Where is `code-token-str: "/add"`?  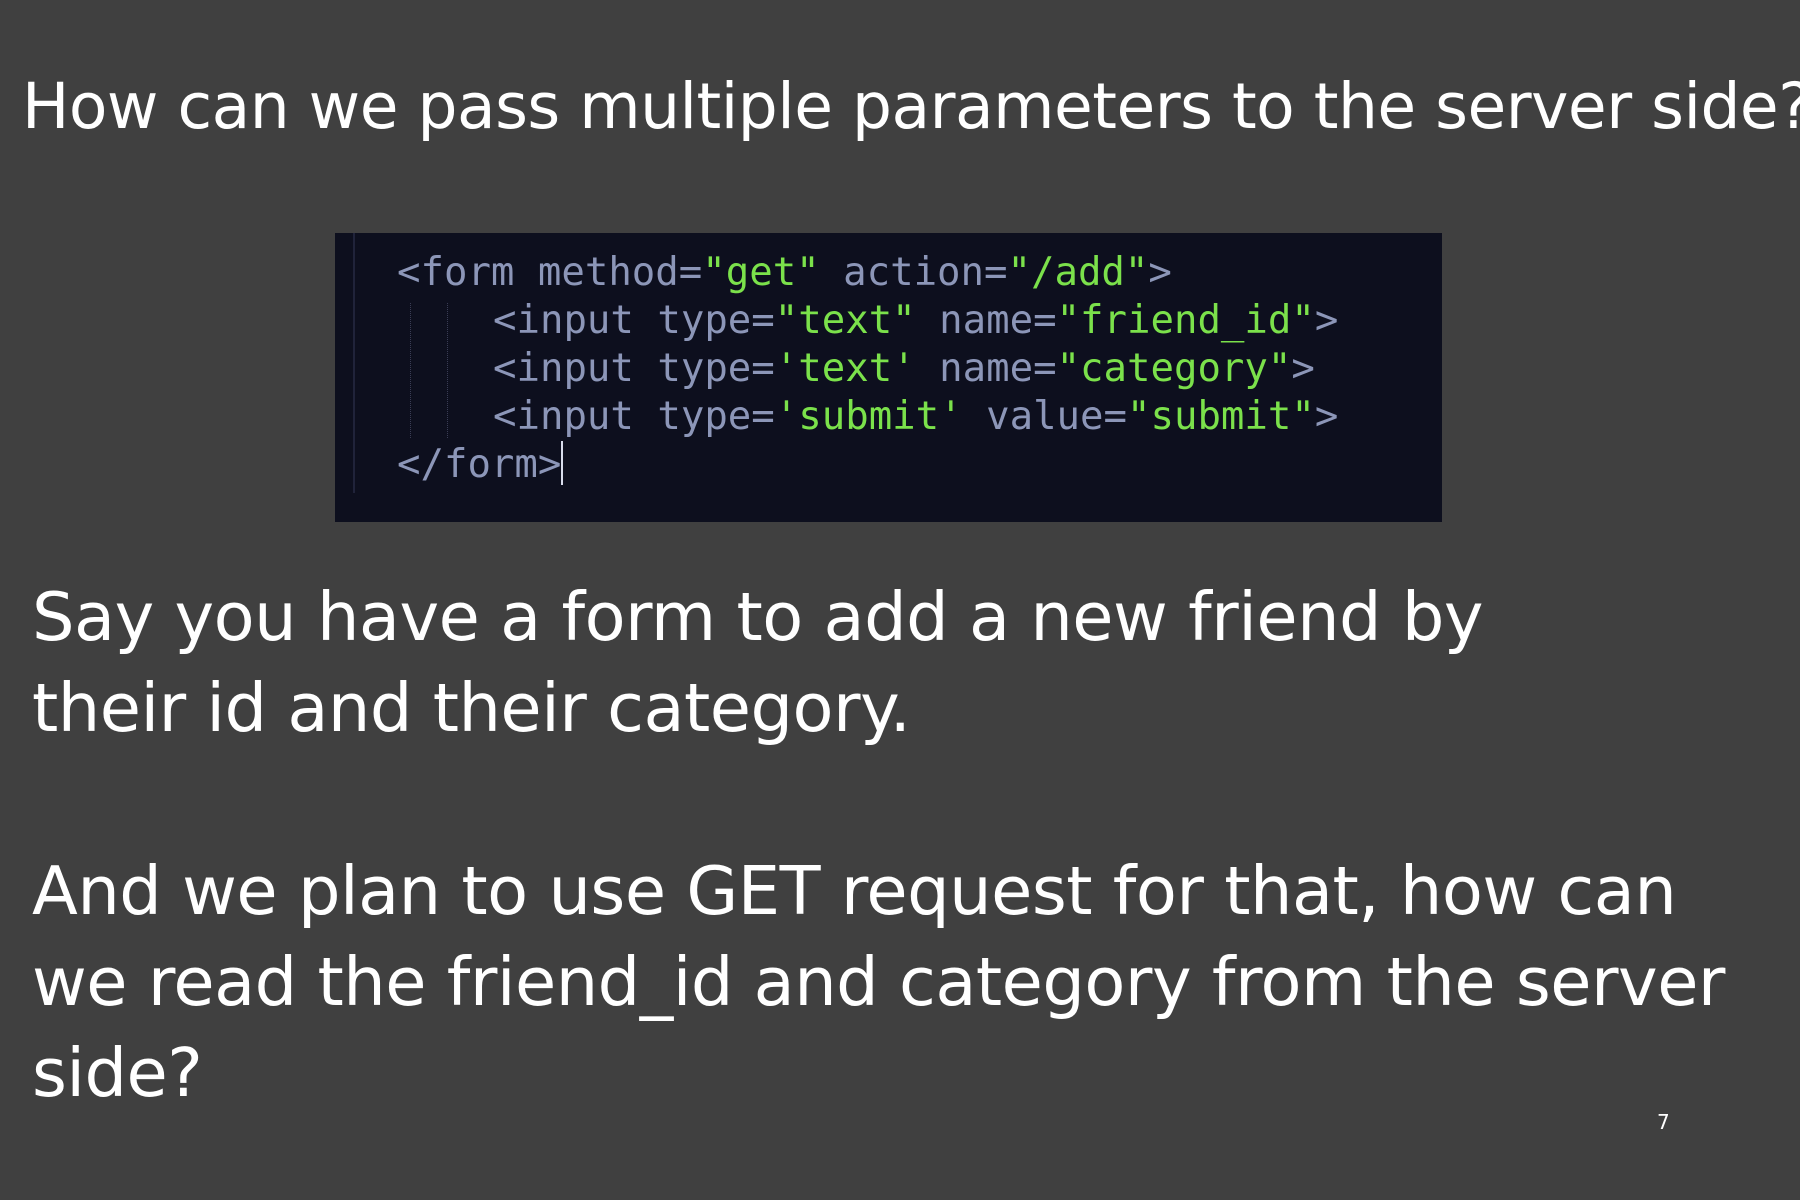 code-token-str: "/add" is located at coordinates (1078, 272).